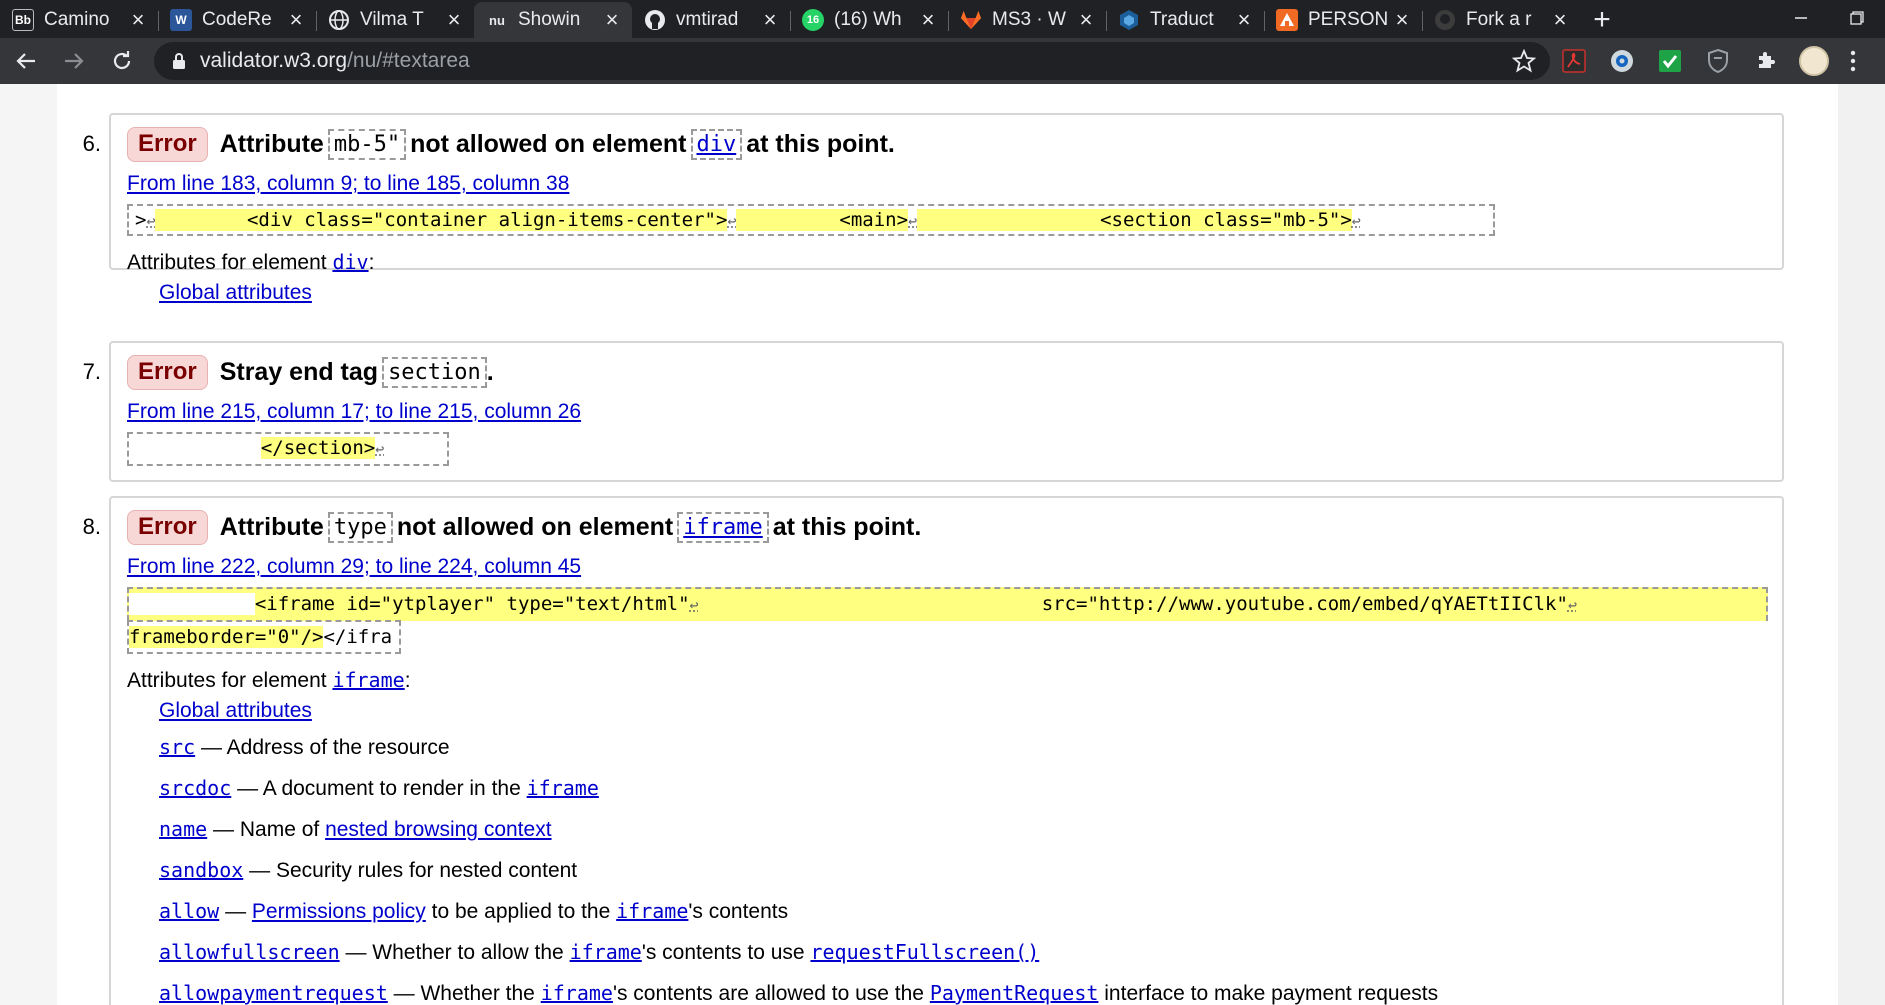 The height and width of the screenshot is (1005, 1885). What do you see at coordinates (723, 952) in the screenshot?
I see `attribute-desc: 's contents to use` at bounding box center [723, 952].